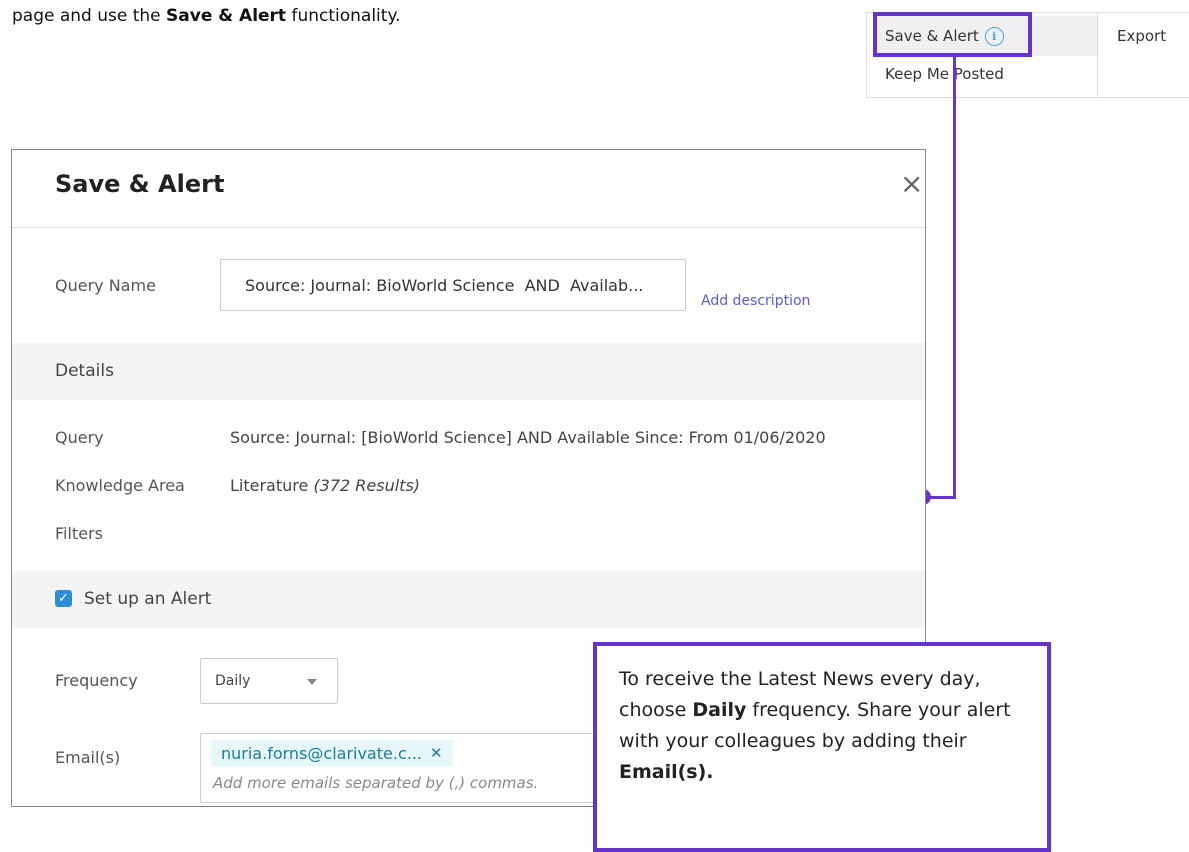  Describe the element at coordinates (453, 285) in the screenshot. I see `query-name-input` at that location.